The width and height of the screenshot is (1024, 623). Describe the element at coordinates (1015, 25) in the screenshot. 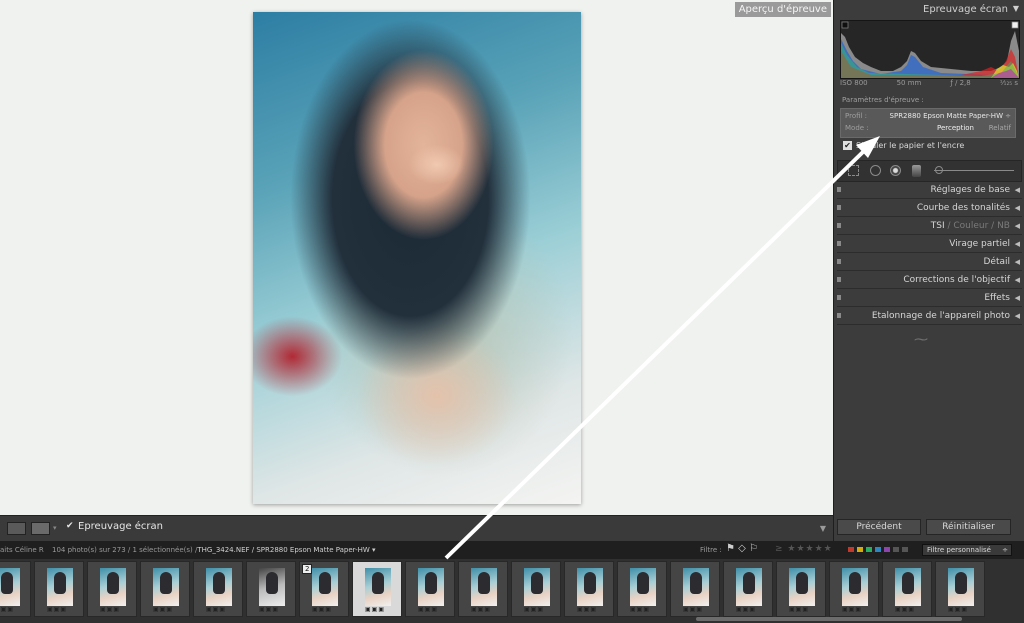

I see `highlight-clipping-indicator` at that location.